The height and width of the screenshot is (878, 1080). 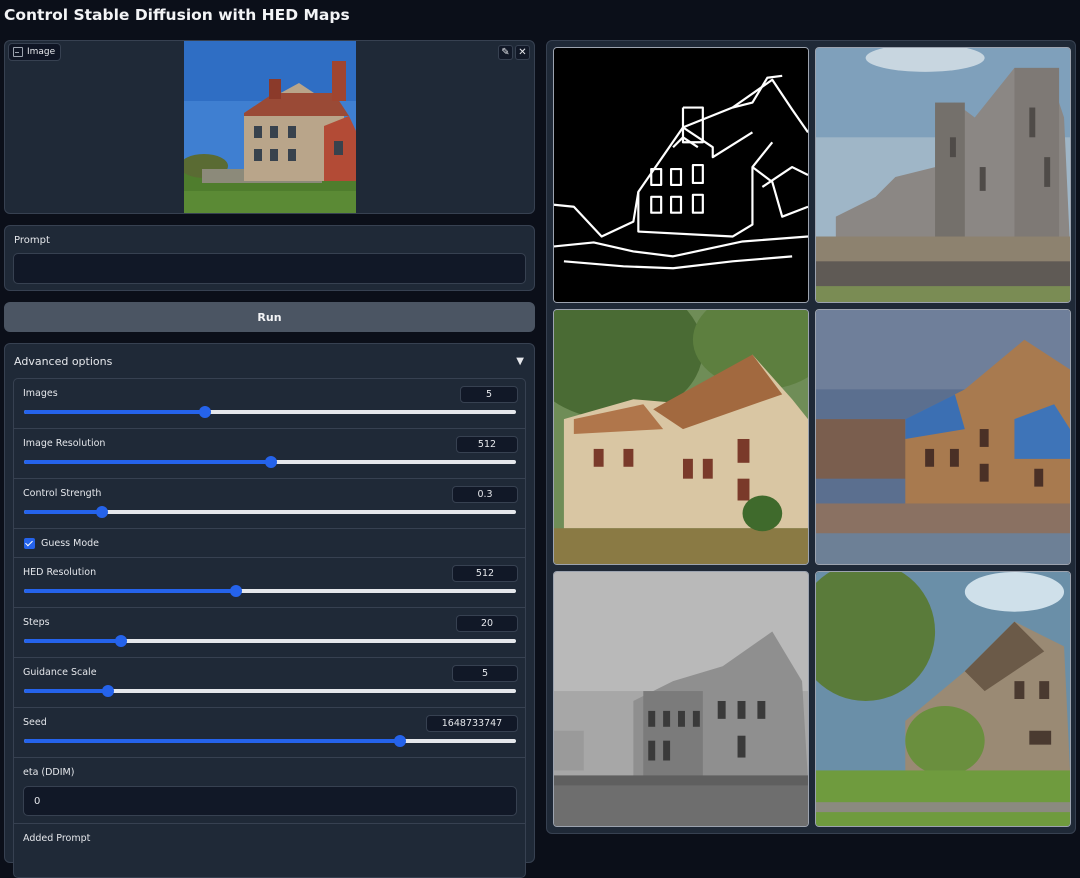 What do you see at coordinates (269, 543) in the screenshot?
I see `guess-mode-row: Guess Mode` at bounding box center [269, 543].